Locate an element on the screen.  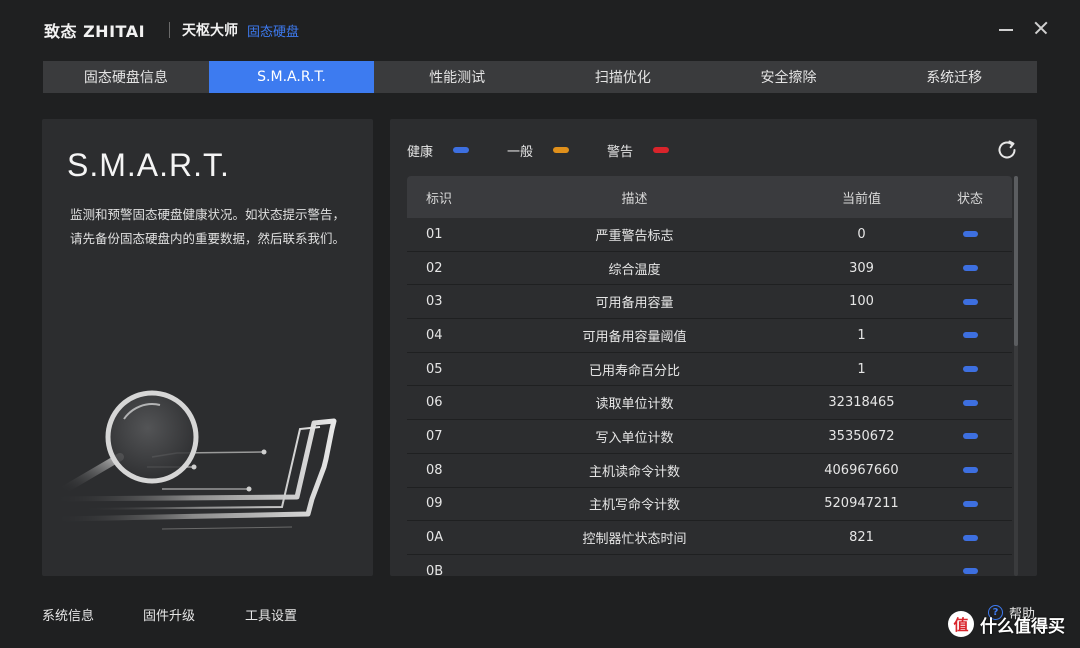
row-description: 主机写命令计数 is located at coordinates (634, 506).